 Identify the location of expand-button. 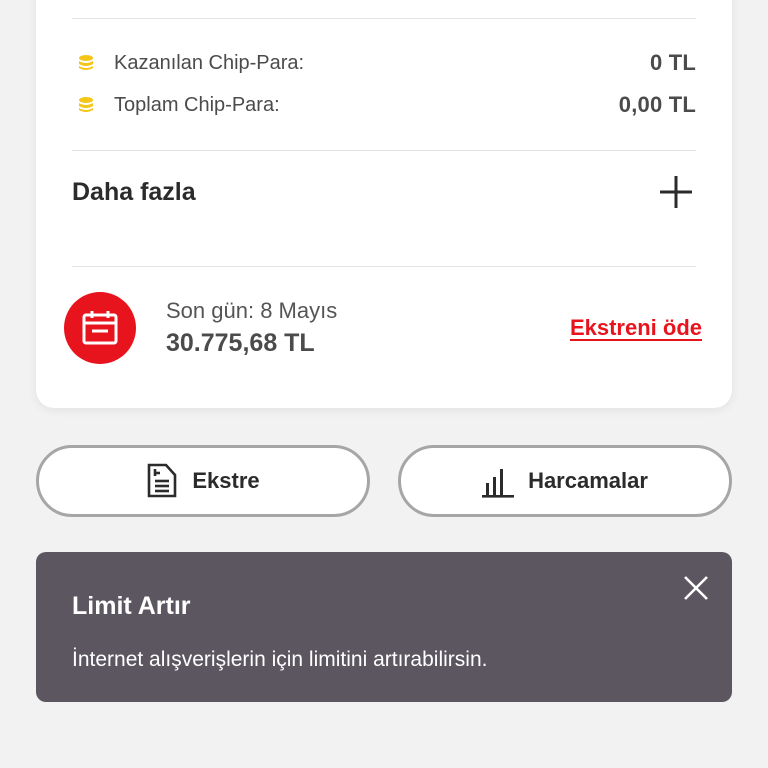
(676, 192).